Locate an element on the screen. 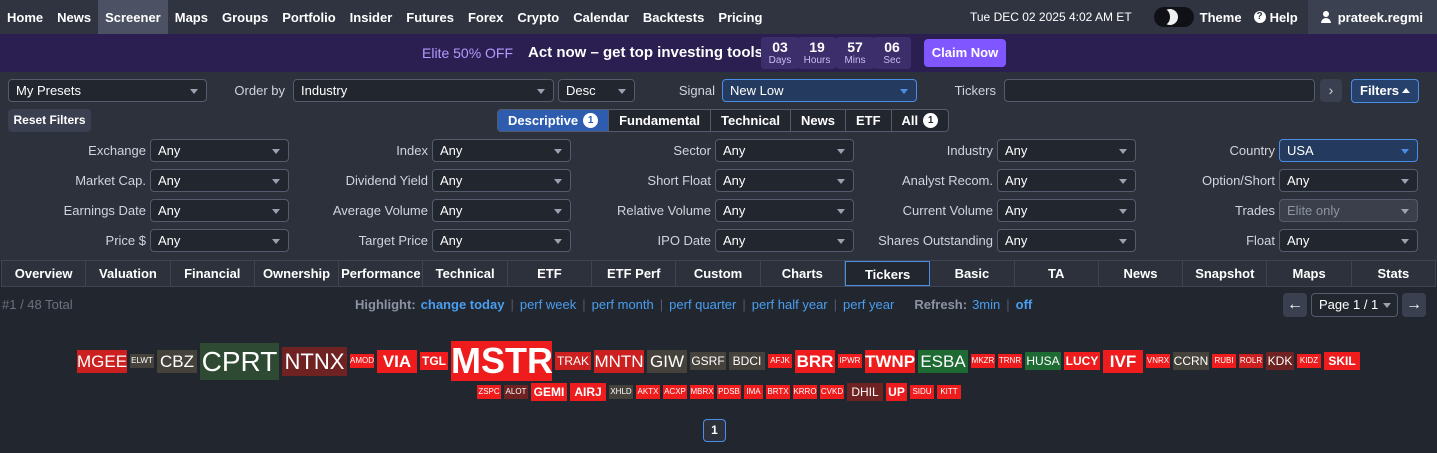 Image resolution: width=1437 pixels, height=453 pixels. help-link: ? Help is located at coordinates (1275, 17).